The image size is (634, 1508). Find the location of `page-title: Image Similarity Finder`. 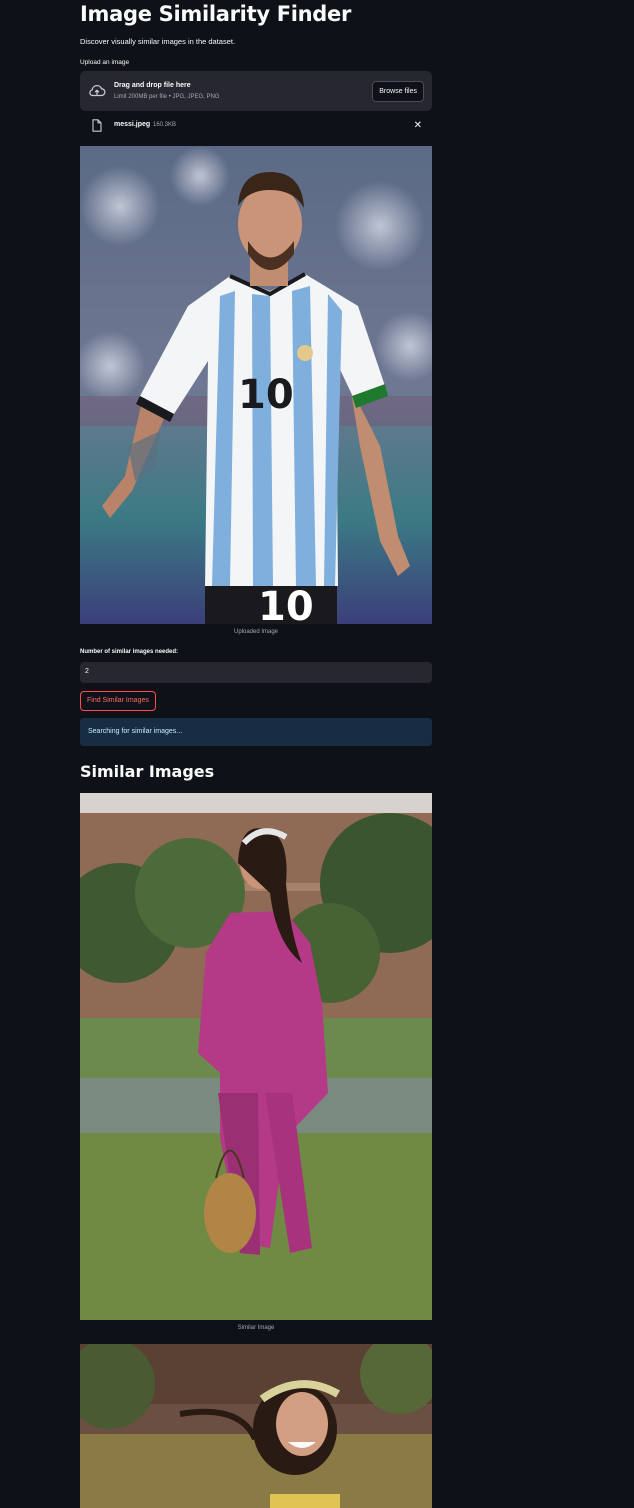

page-title: Image Similarity Finder is located at coordinates (216, 14).